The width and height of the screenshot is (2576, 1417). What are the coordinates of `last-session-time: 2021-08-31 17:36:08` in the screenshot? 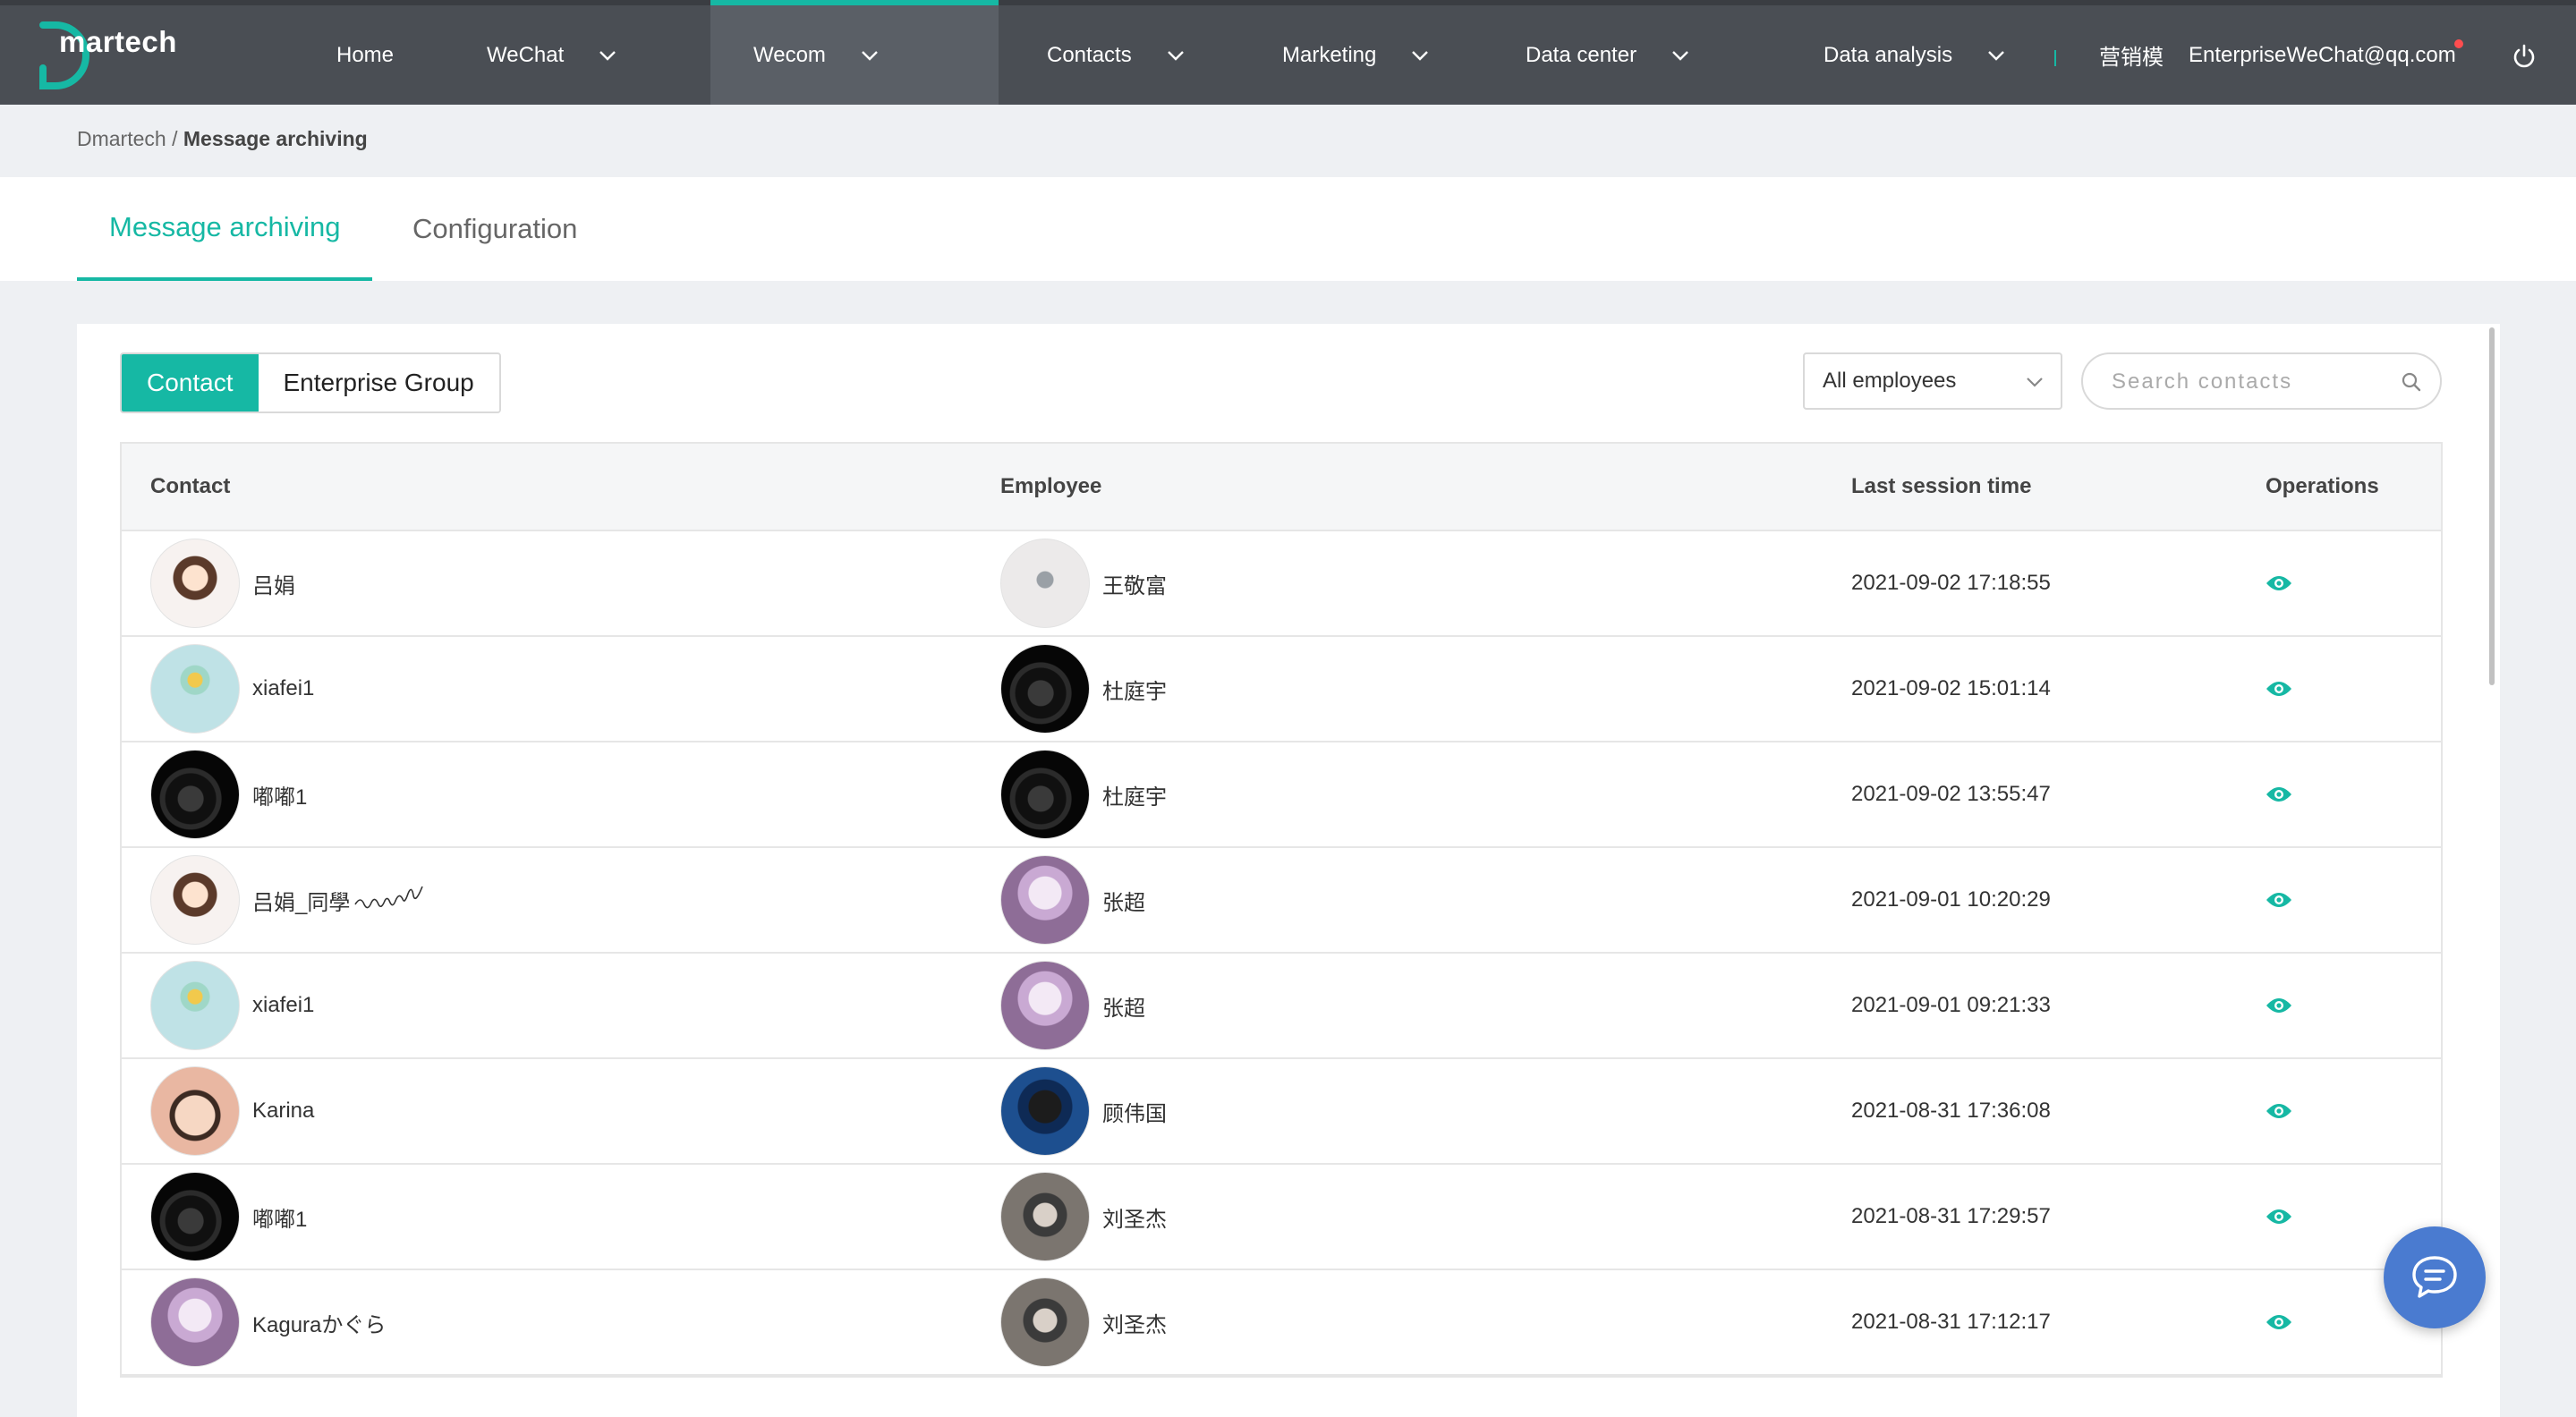 It's located at (1951, 1111).